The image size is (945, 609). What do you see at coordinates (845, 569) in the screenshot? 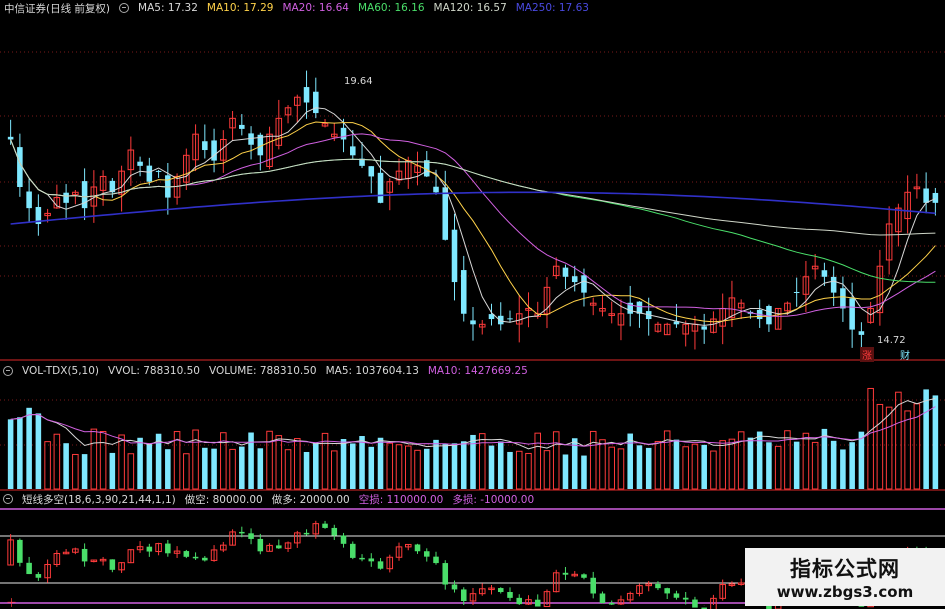
I see `watermark-title: 指标公式网` at bounding box center [845, 569].